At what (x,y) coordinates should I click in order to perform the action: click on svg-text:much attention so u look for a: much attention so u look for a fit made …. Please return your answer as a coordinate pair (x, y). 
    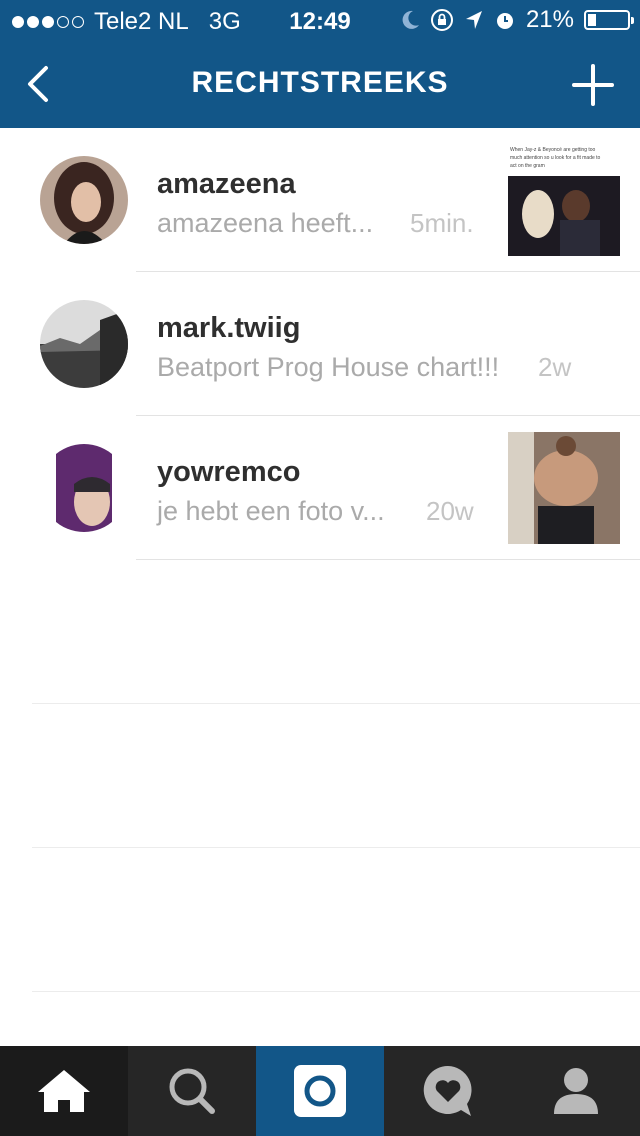
    Looking at the image, I should click on (555, 158).